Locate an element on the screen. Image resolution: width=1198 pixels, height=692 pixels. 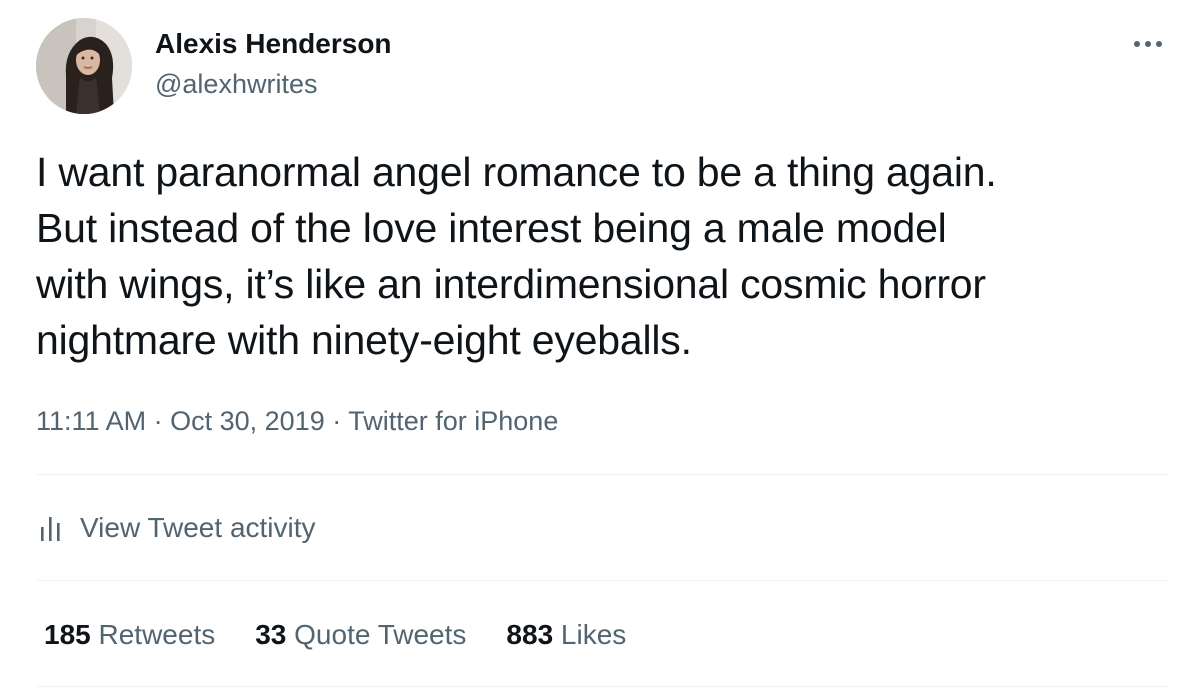
tweet-source-link: Twitter for iPhone is located at coordinates (453, 421).